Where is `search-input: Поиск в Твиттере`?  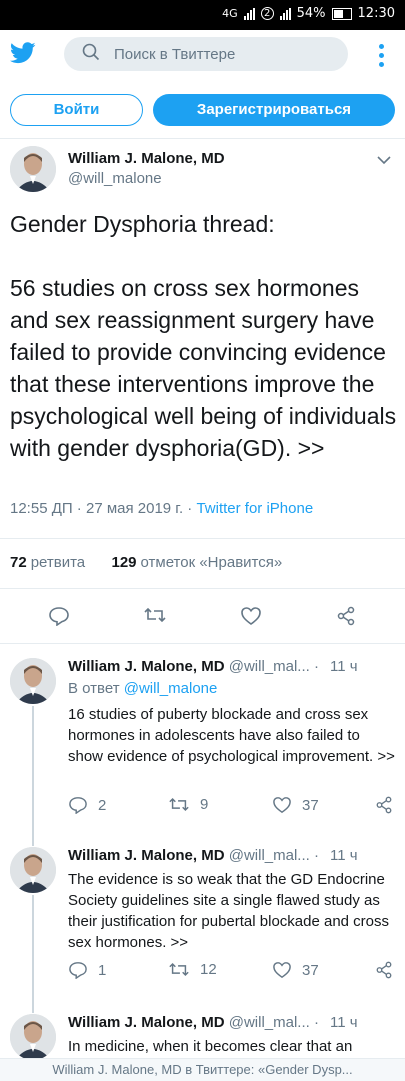 search-input: Поиск в Твиттере is located at coordinates (206, 54).